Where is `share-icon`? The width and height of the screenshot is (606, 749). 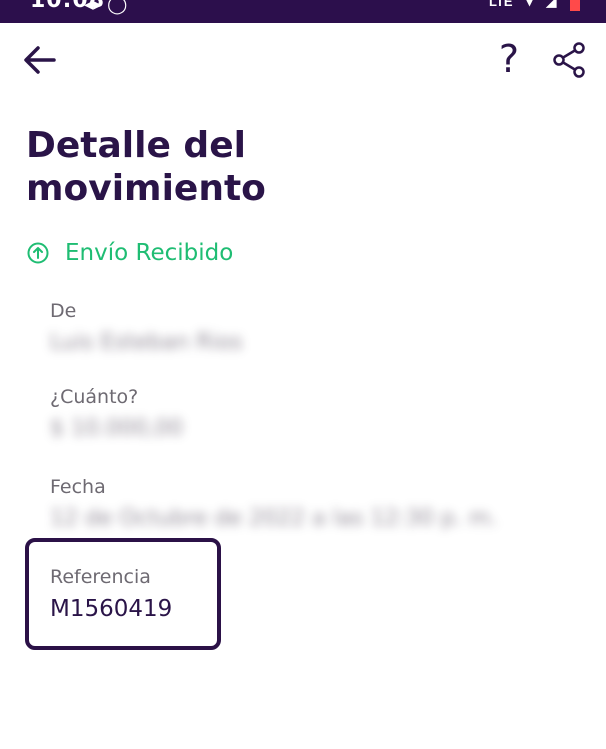 share-icon is located at coordinates (569, 60).